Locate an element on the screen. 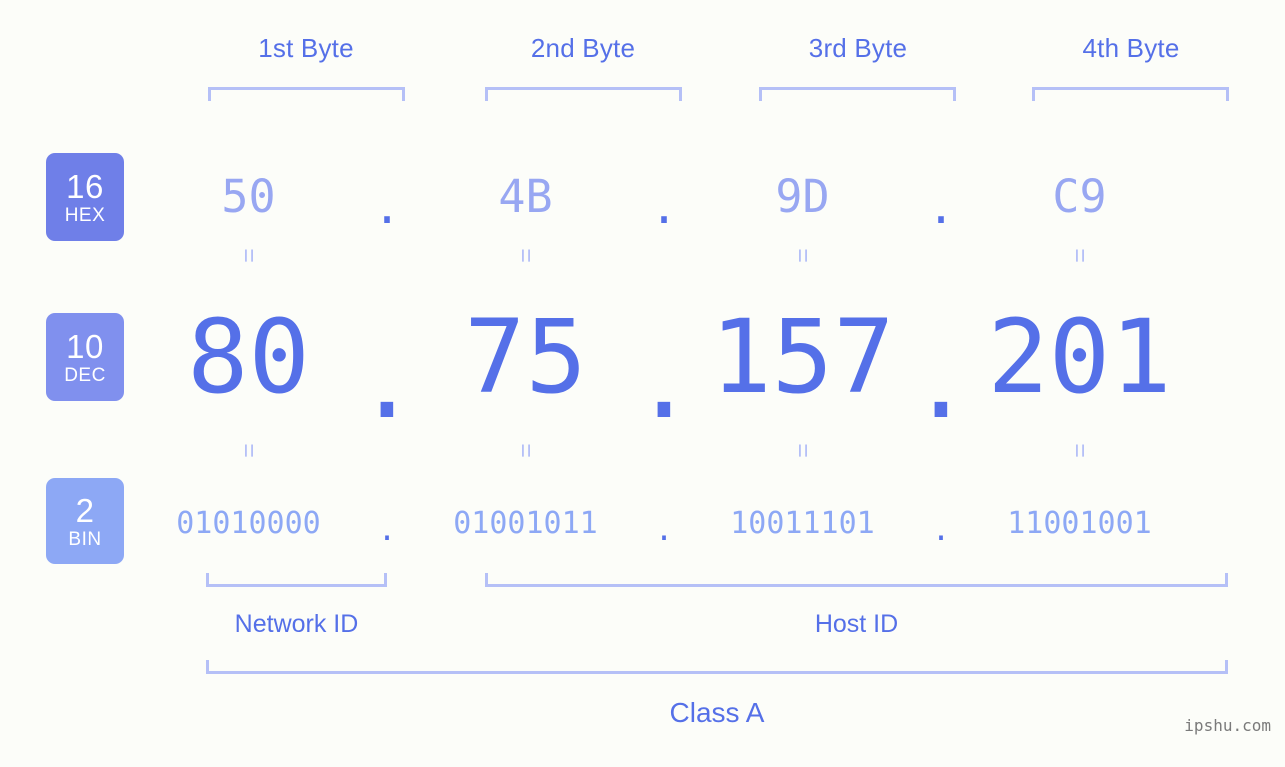  equality-marker-7: = is located at coordinates (802, 450).